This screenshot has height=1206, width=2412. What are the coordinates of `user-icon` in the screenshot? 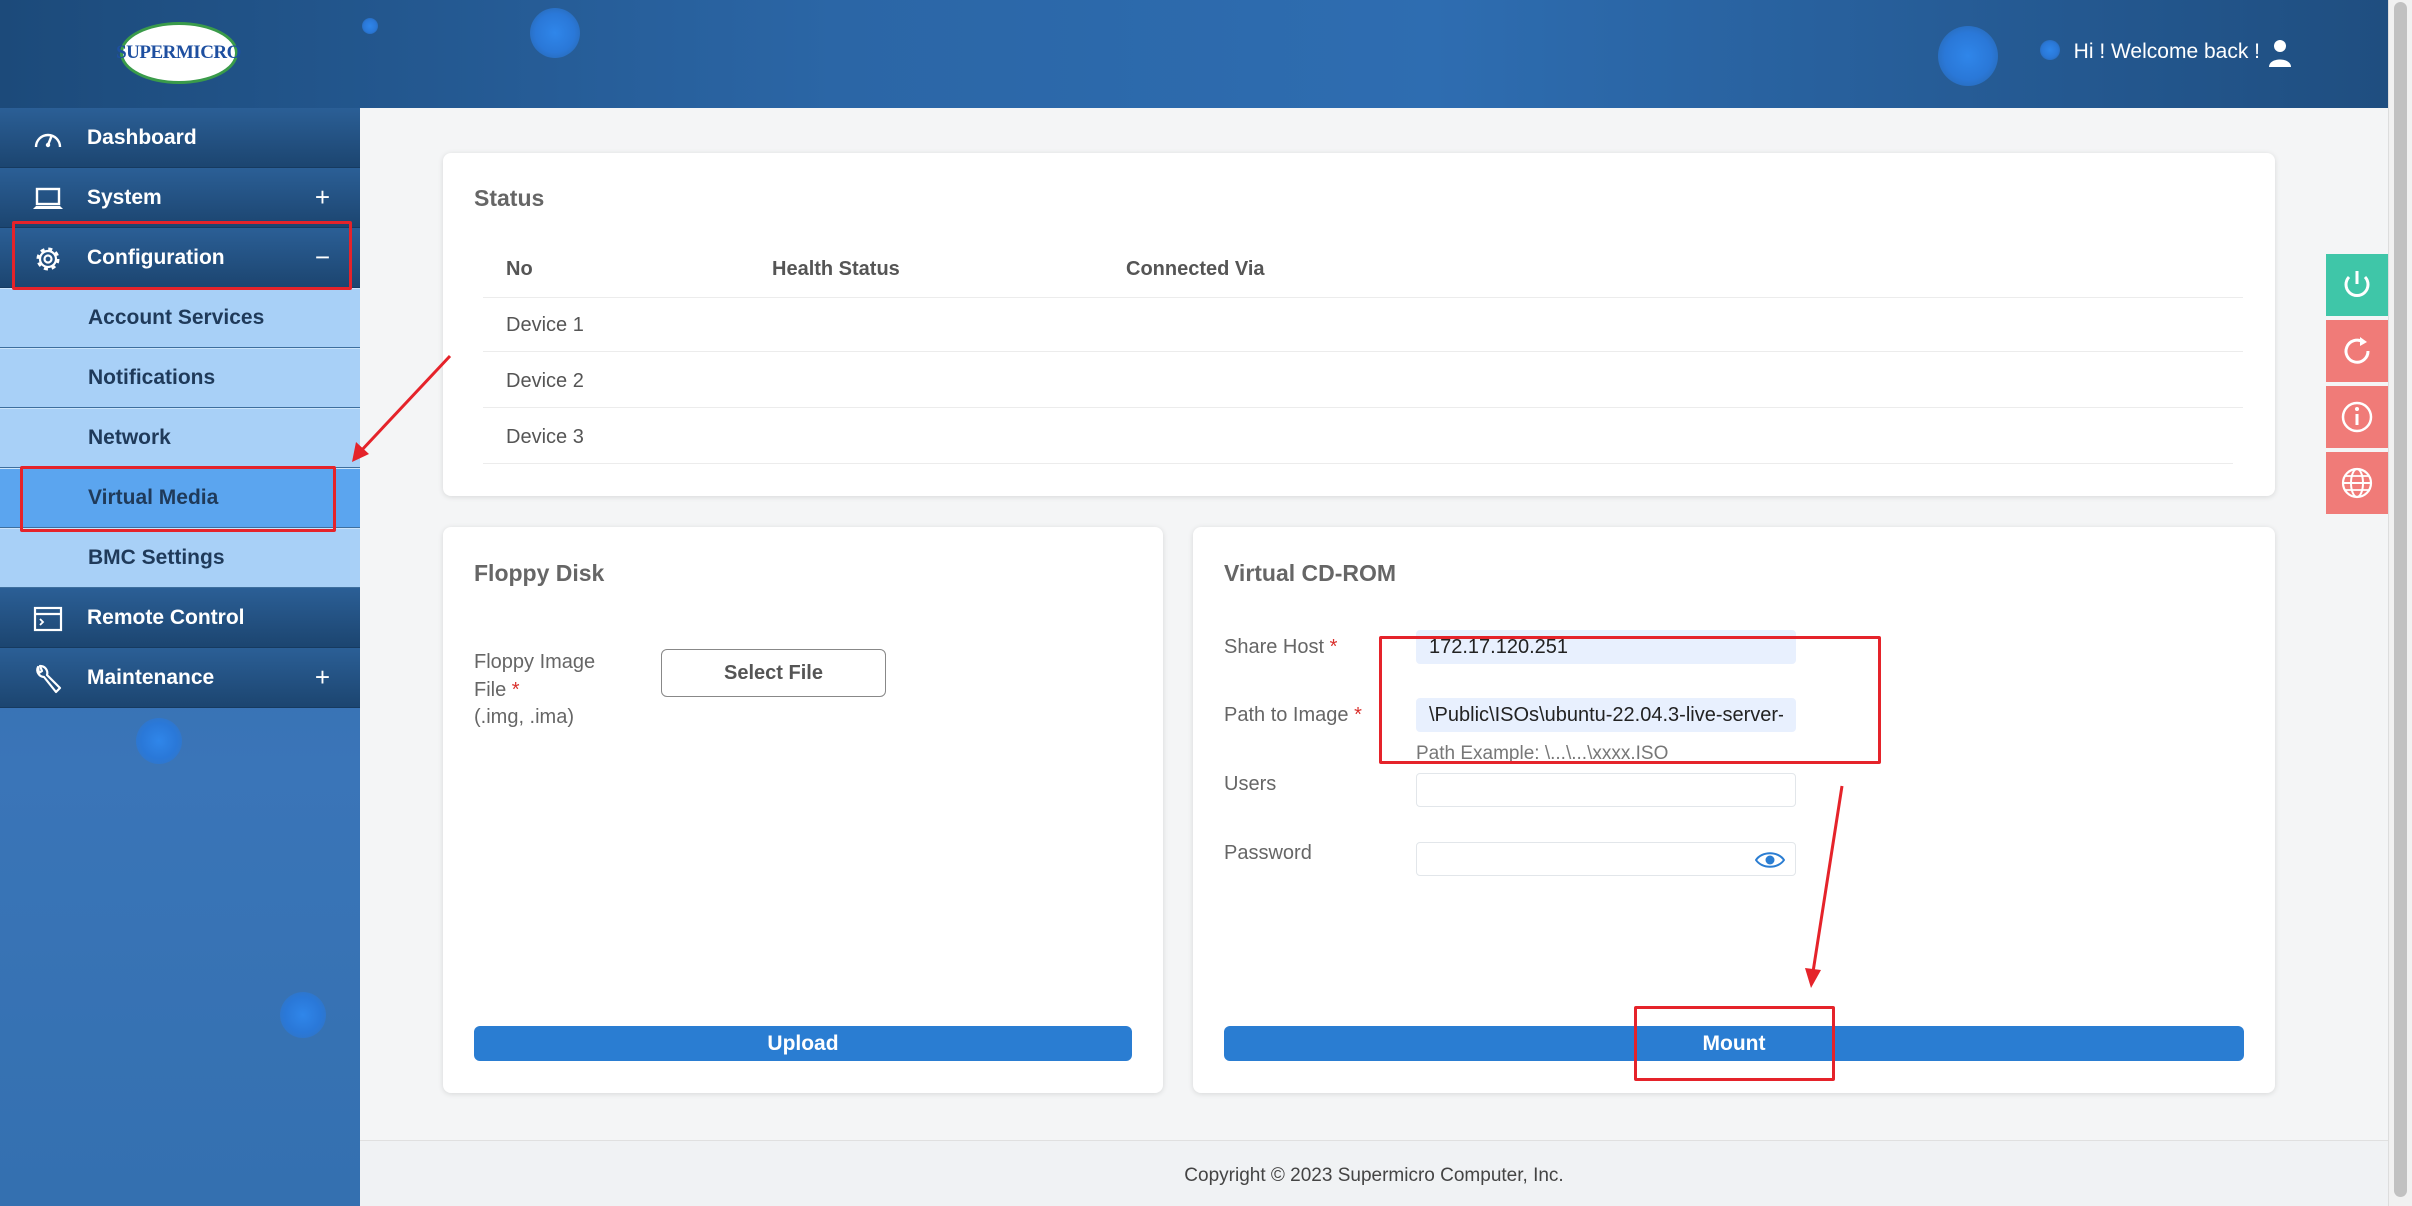 It's located at (2280, 53).